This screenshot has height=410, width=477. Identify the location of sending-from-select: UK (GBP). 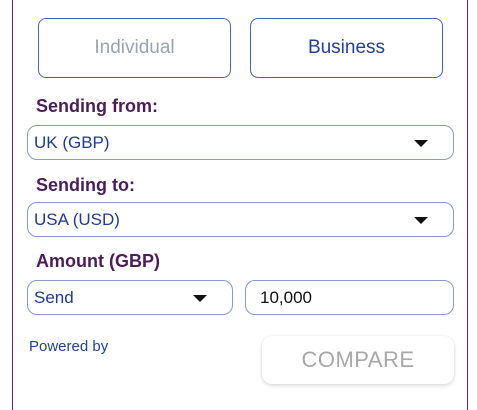
(240, 142).